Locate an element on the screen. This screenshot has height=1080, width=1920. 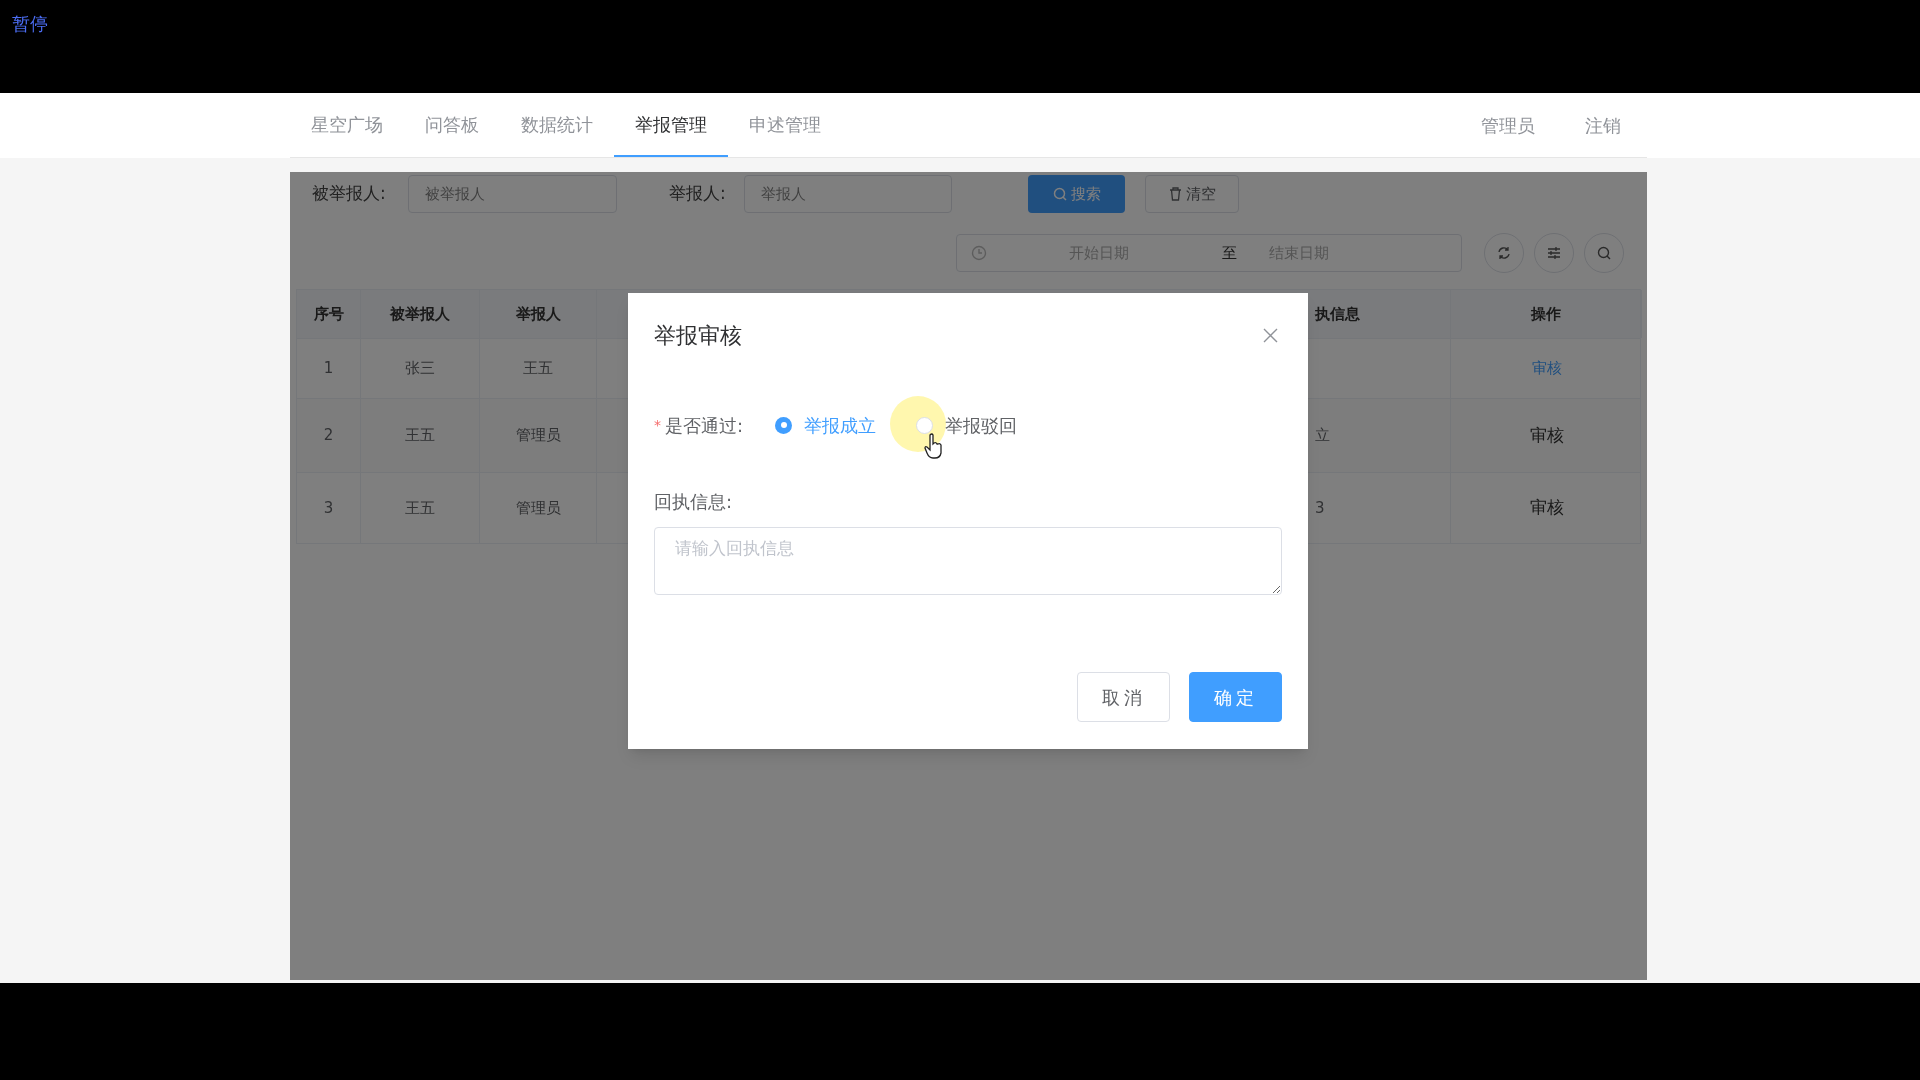
column-header: 举报人 is located at coordinates (538, 314).